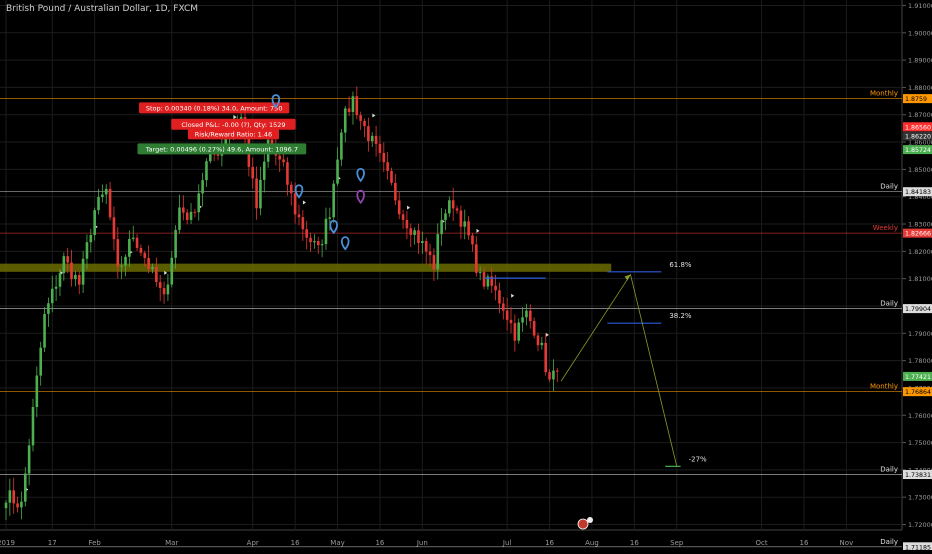  Describe the element at coordinates (619, 370) in the screenshot. I see `projection-path` at that location.